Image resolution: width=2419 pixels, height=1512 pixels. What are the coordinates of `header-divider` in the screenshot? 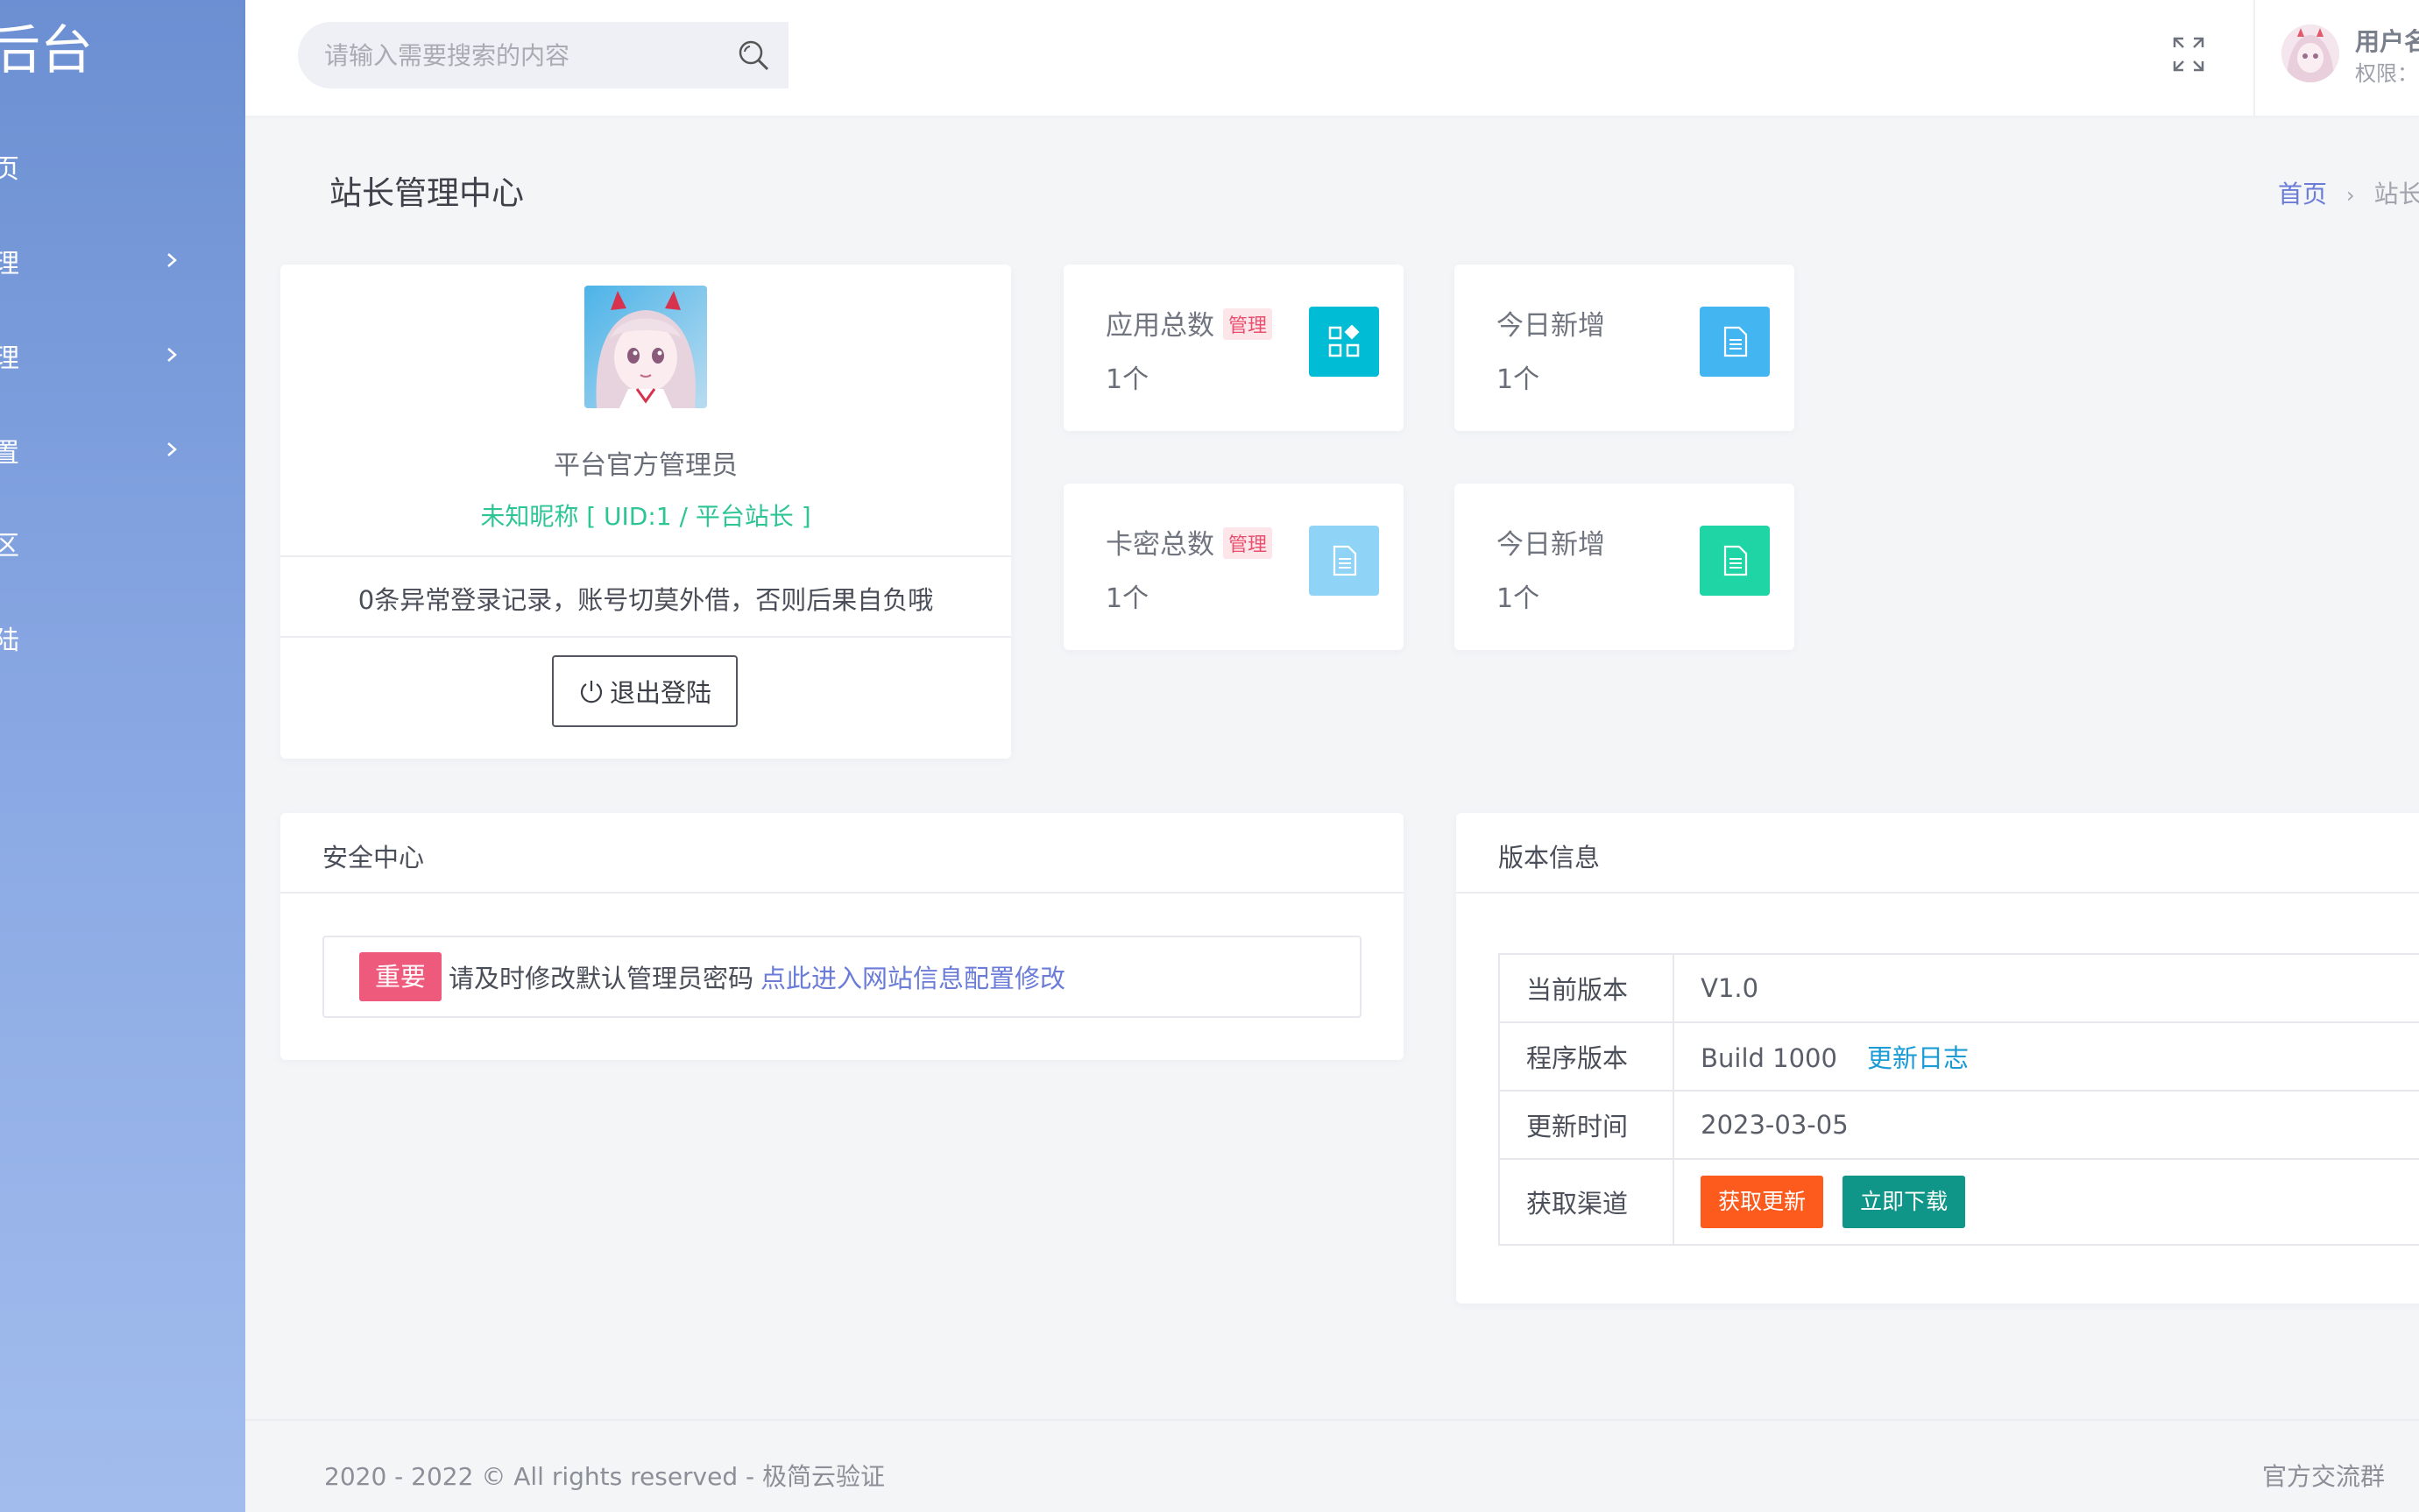 It's located at (2254, 58).